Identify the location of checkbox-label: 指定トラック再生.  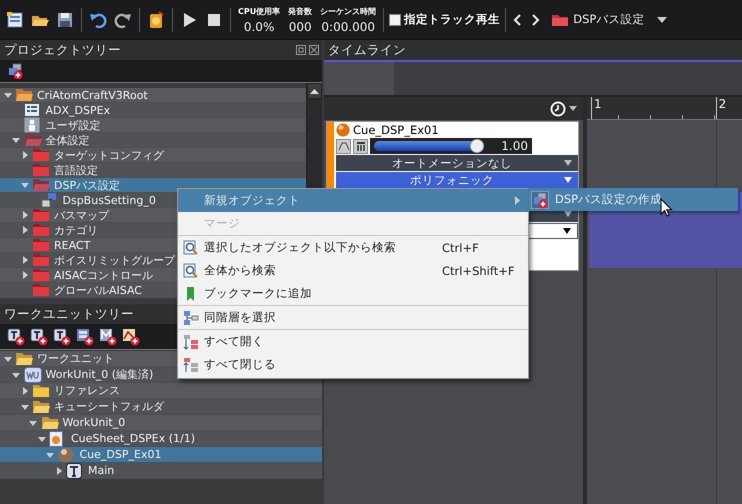
(452, 19).